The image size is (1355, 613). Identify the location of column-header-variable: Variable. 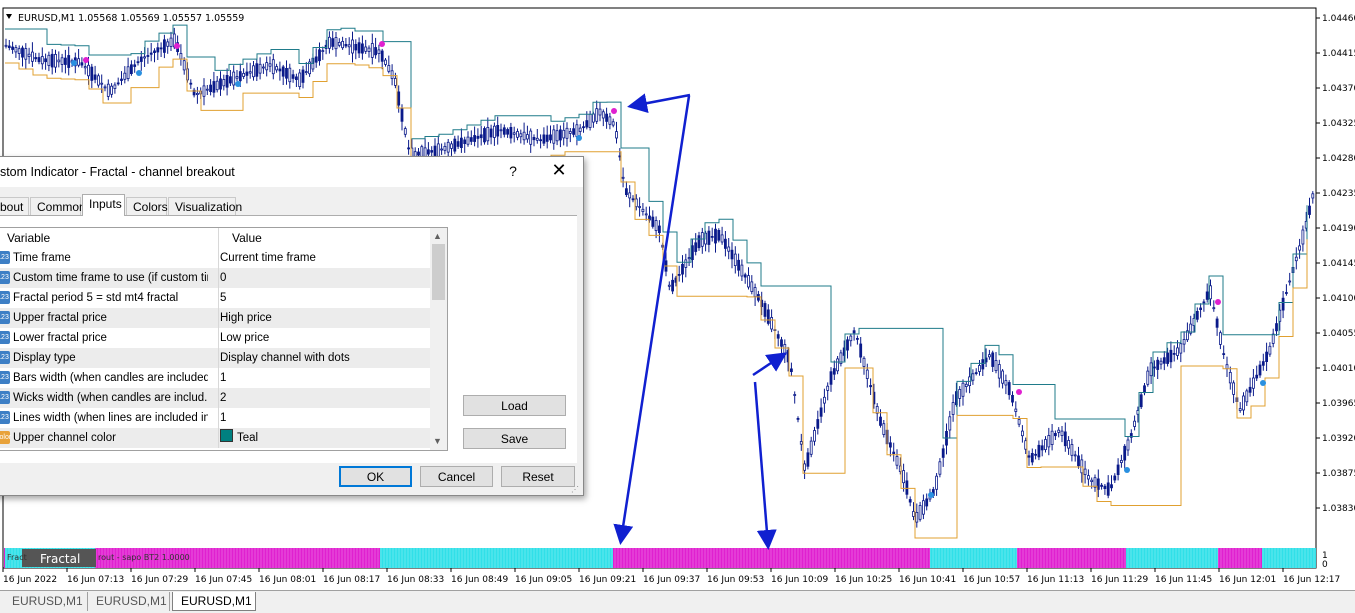
(109, 238).